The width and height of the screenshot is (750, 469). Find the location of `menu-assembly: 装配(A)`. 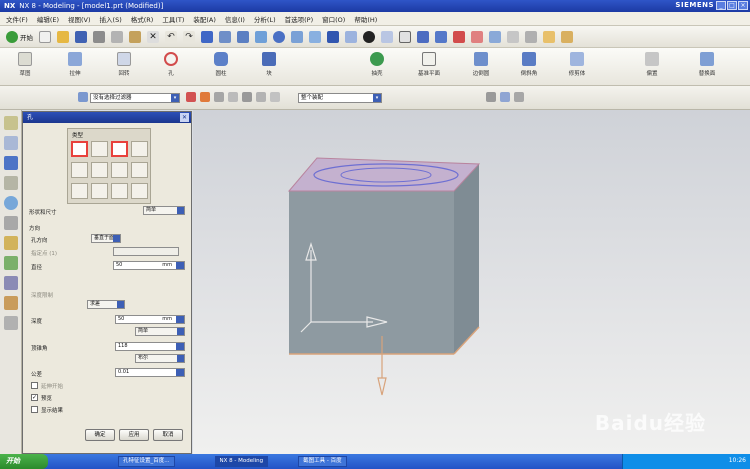

menu-assembly: 装配(A) is located at coordinates (204, 19).